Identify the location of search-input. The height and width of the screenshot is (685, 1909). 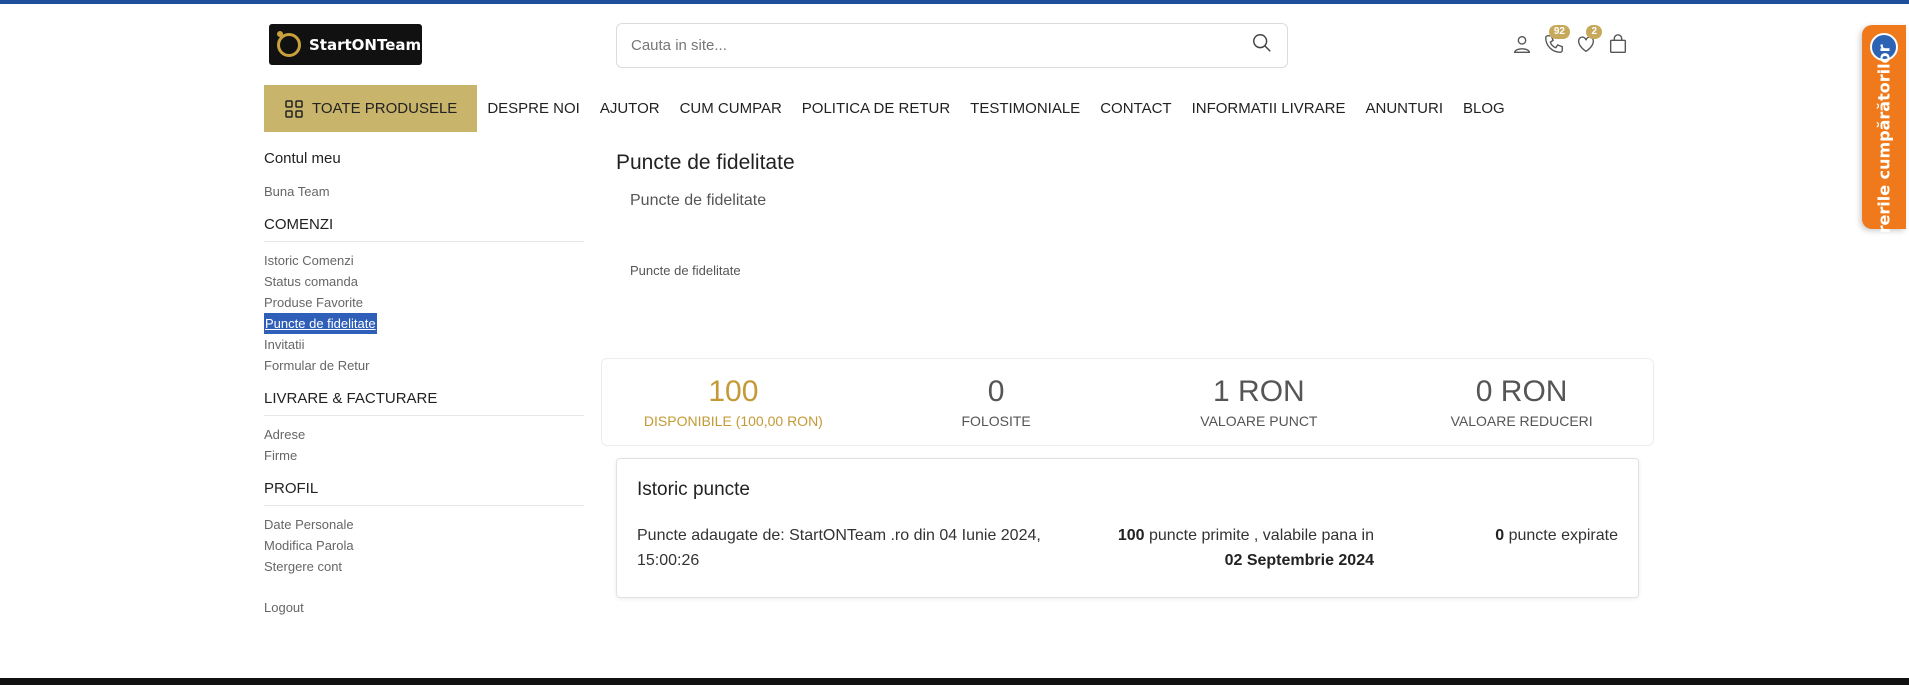
(941, 45).